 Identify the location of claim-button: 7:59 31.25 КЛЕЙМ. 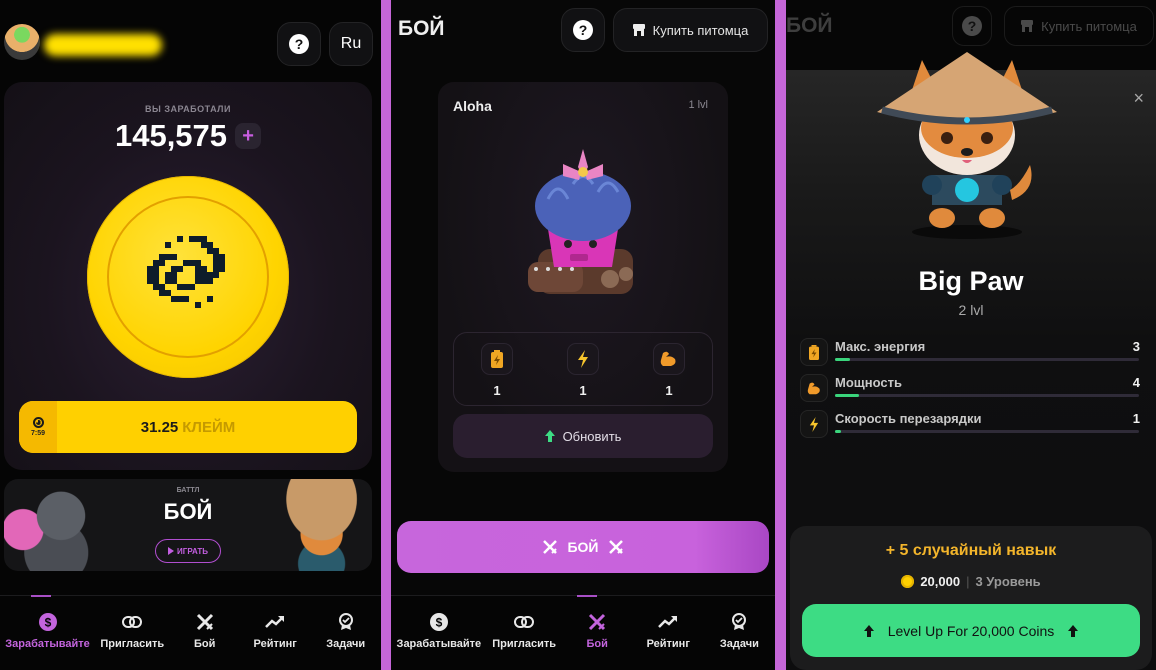
(188, 427).